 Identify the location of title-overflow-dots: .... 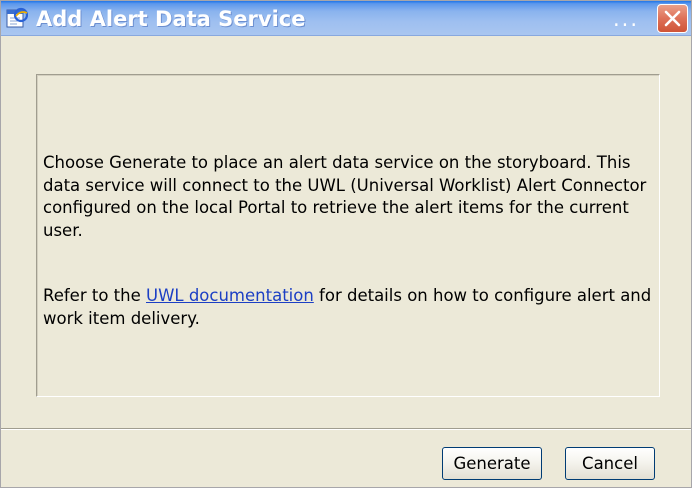
(626, 19).